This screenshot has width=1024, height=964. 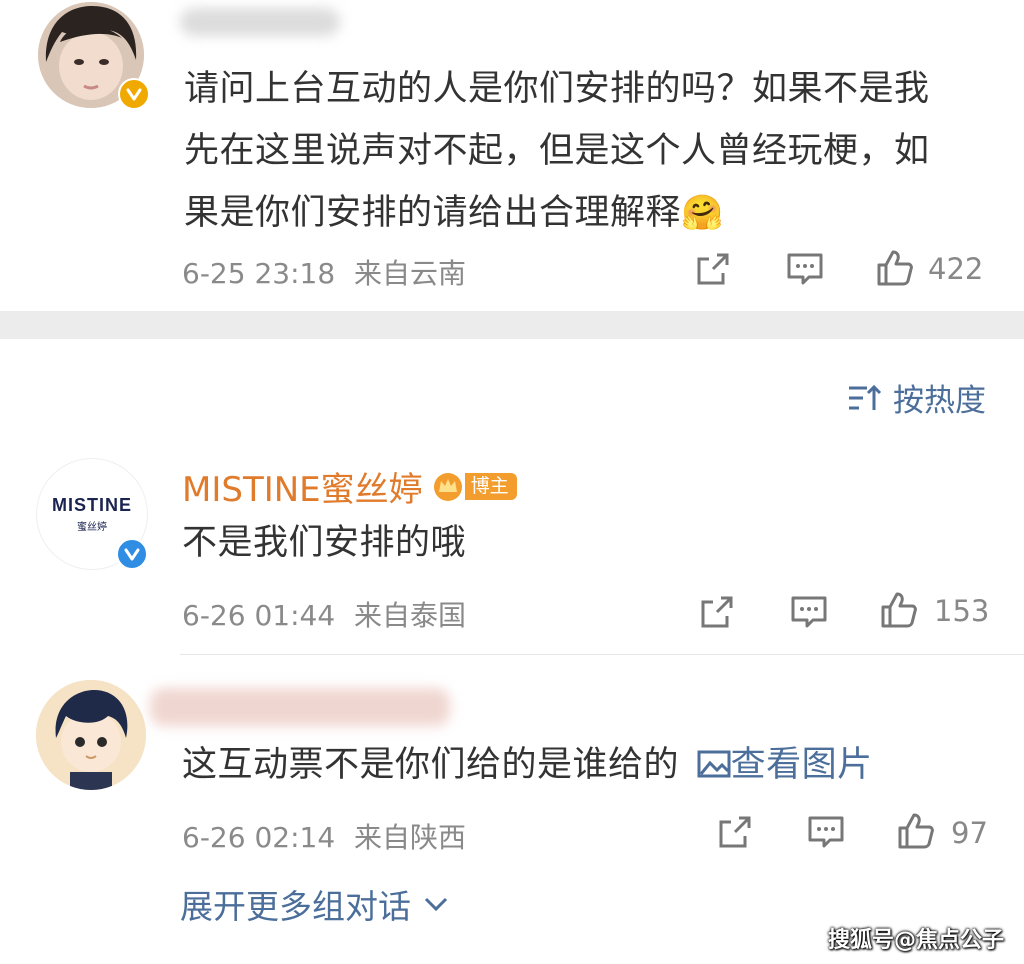 I want to click on hug-emoji-icon: 🤗, so click(x=702, y=213).